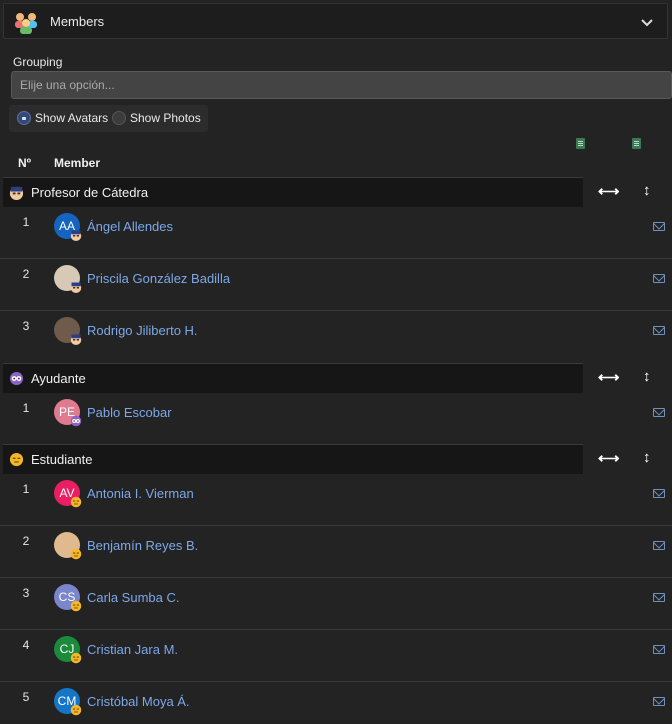  Describe the element at coordinates (58, 378) in the screenshot. I see `group-name: Ayudante` at that location.